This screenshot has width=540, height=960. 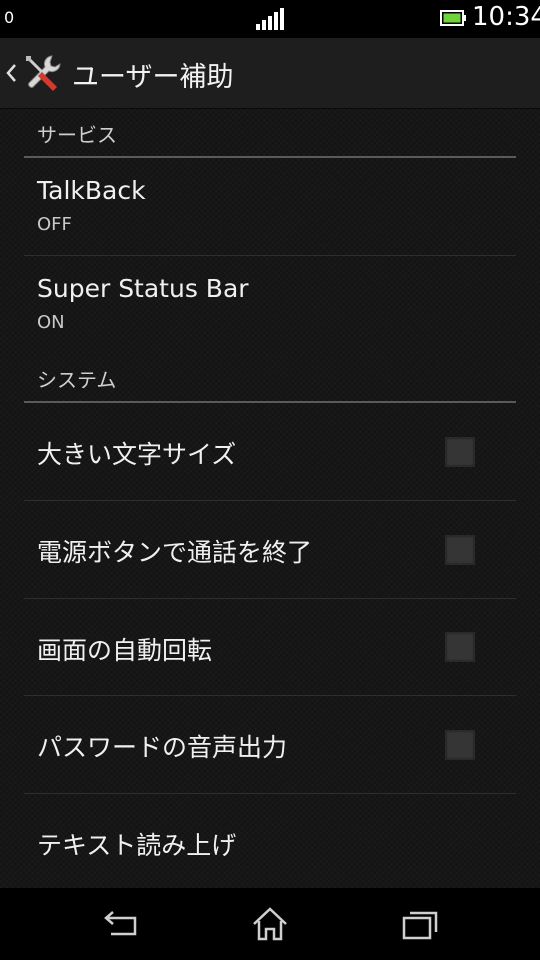 I want to click on speak-passwords-checkbox, so click(x=460, y=745).